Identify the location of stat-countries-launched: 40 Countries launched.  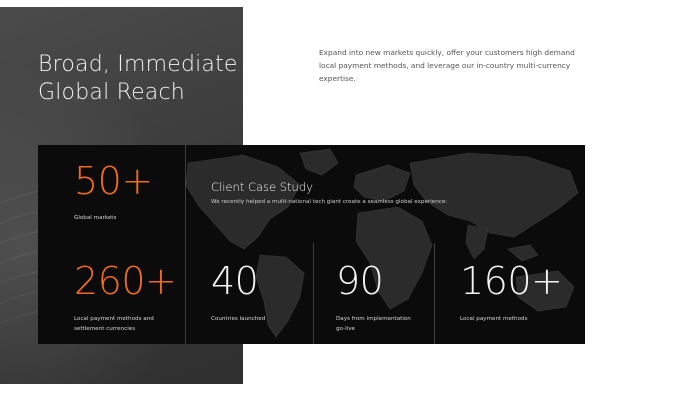
(258, 292).